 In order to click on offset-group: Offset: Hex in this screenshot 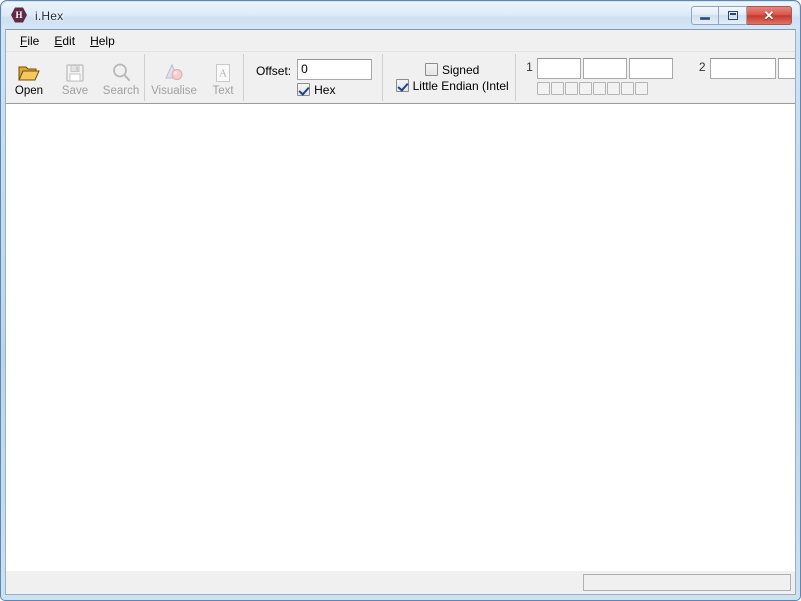, I will do `click(313, 77)`.